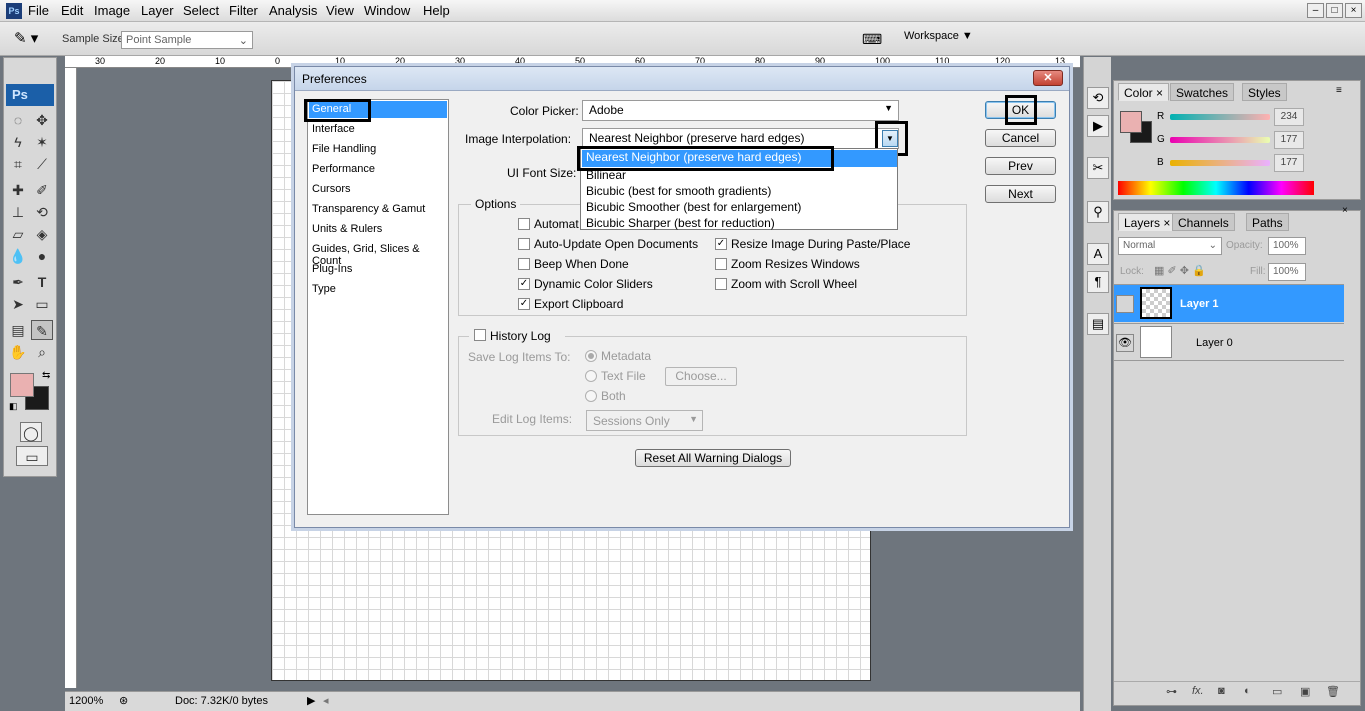  What do you see at coordinates (157, 10) in the screenshot?
I see `menu-layer: Layer` at bounding box center [157, 10].